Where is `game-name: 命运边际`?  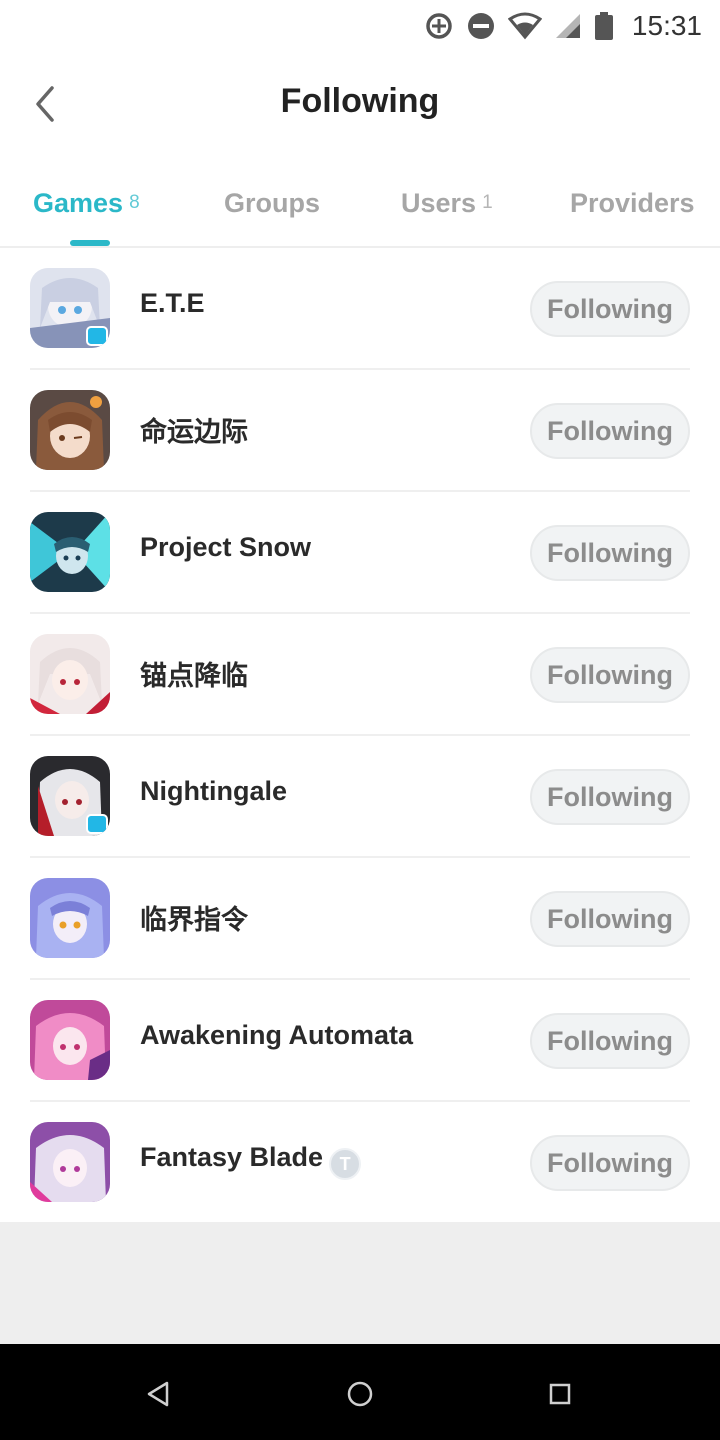
game-name: 命运边际 is located at coordinates (194, 429).